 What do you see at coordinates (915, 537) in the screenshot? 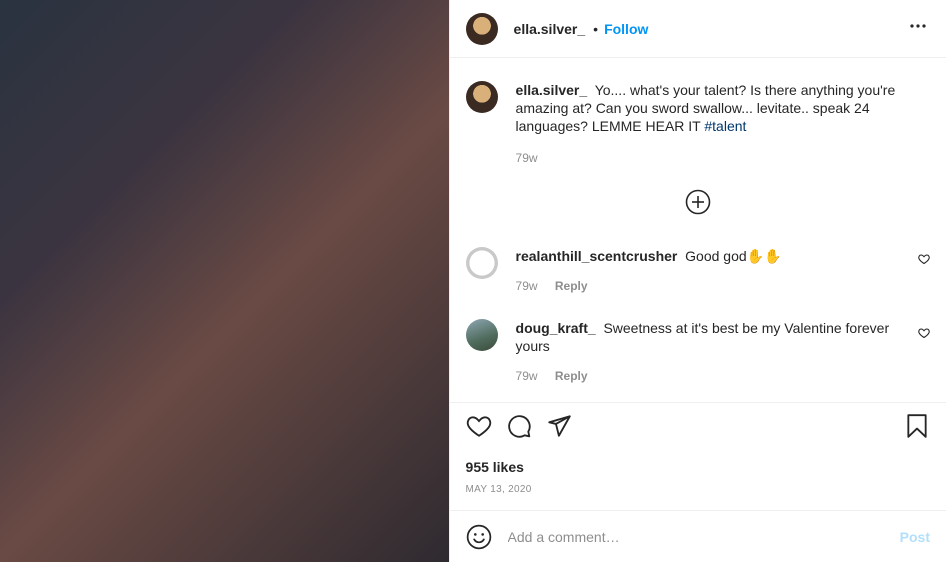
I see `post-button: Post` at bounding box center [915, 537].